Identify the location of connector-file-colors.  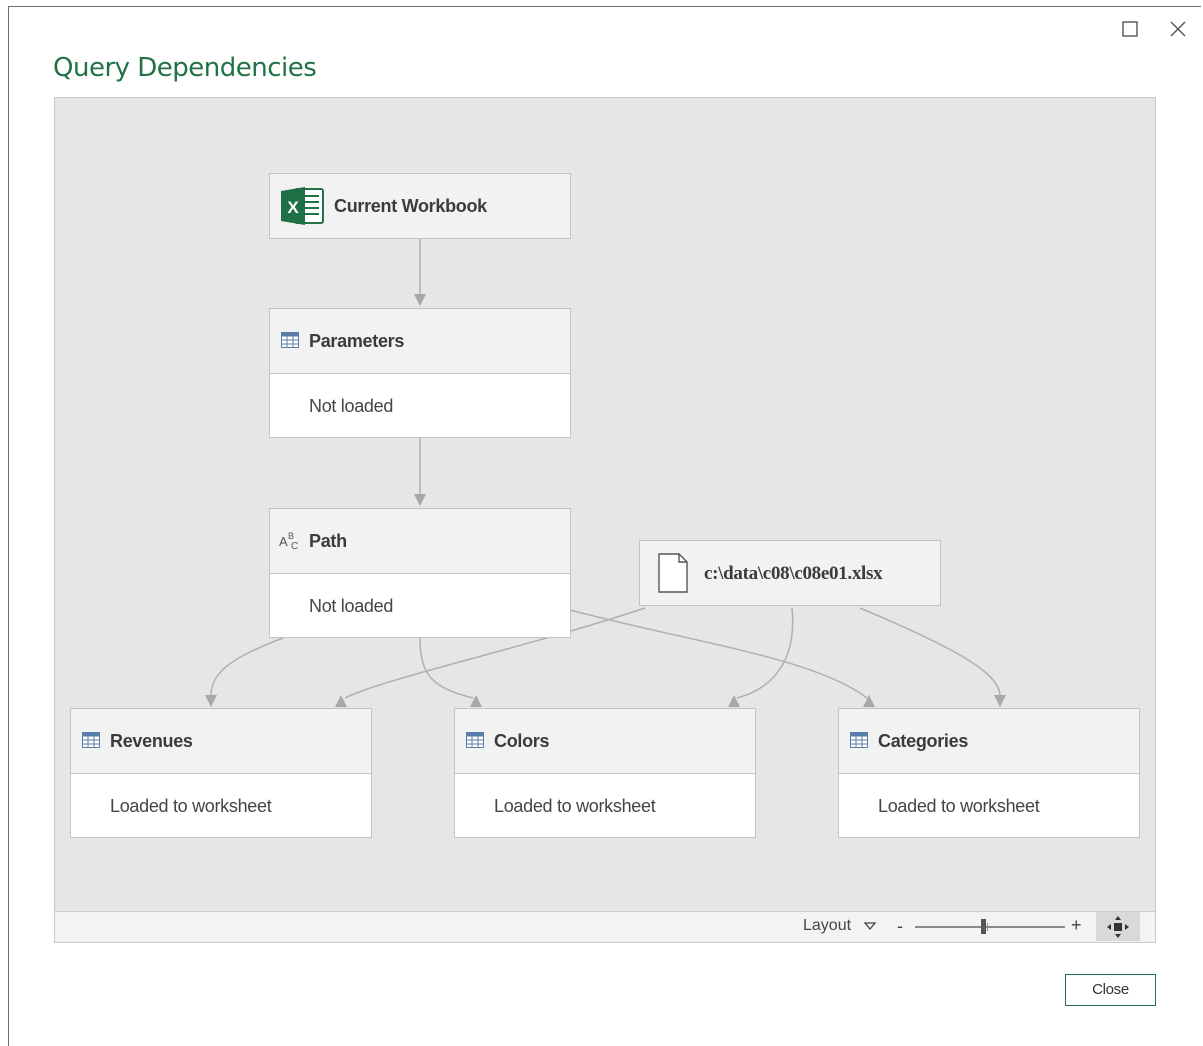
(765, 653).